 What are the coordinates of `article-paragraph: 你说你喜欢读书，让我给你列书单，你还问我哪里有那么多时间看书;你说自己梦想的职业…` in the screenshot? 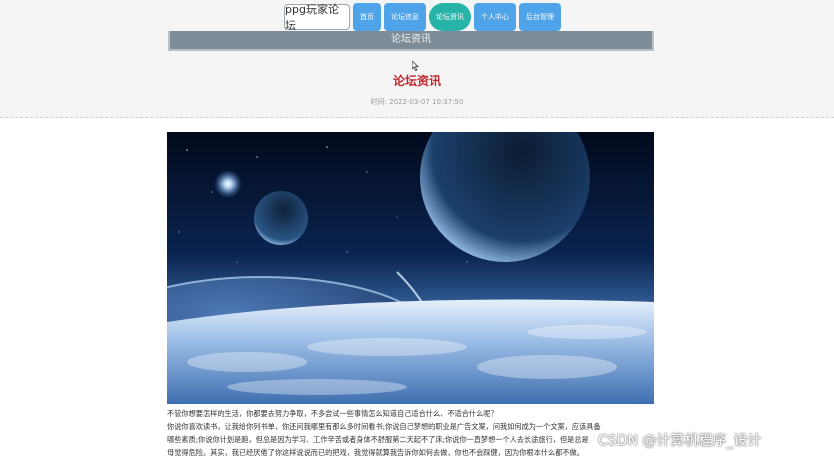 It's located at (384, 426).